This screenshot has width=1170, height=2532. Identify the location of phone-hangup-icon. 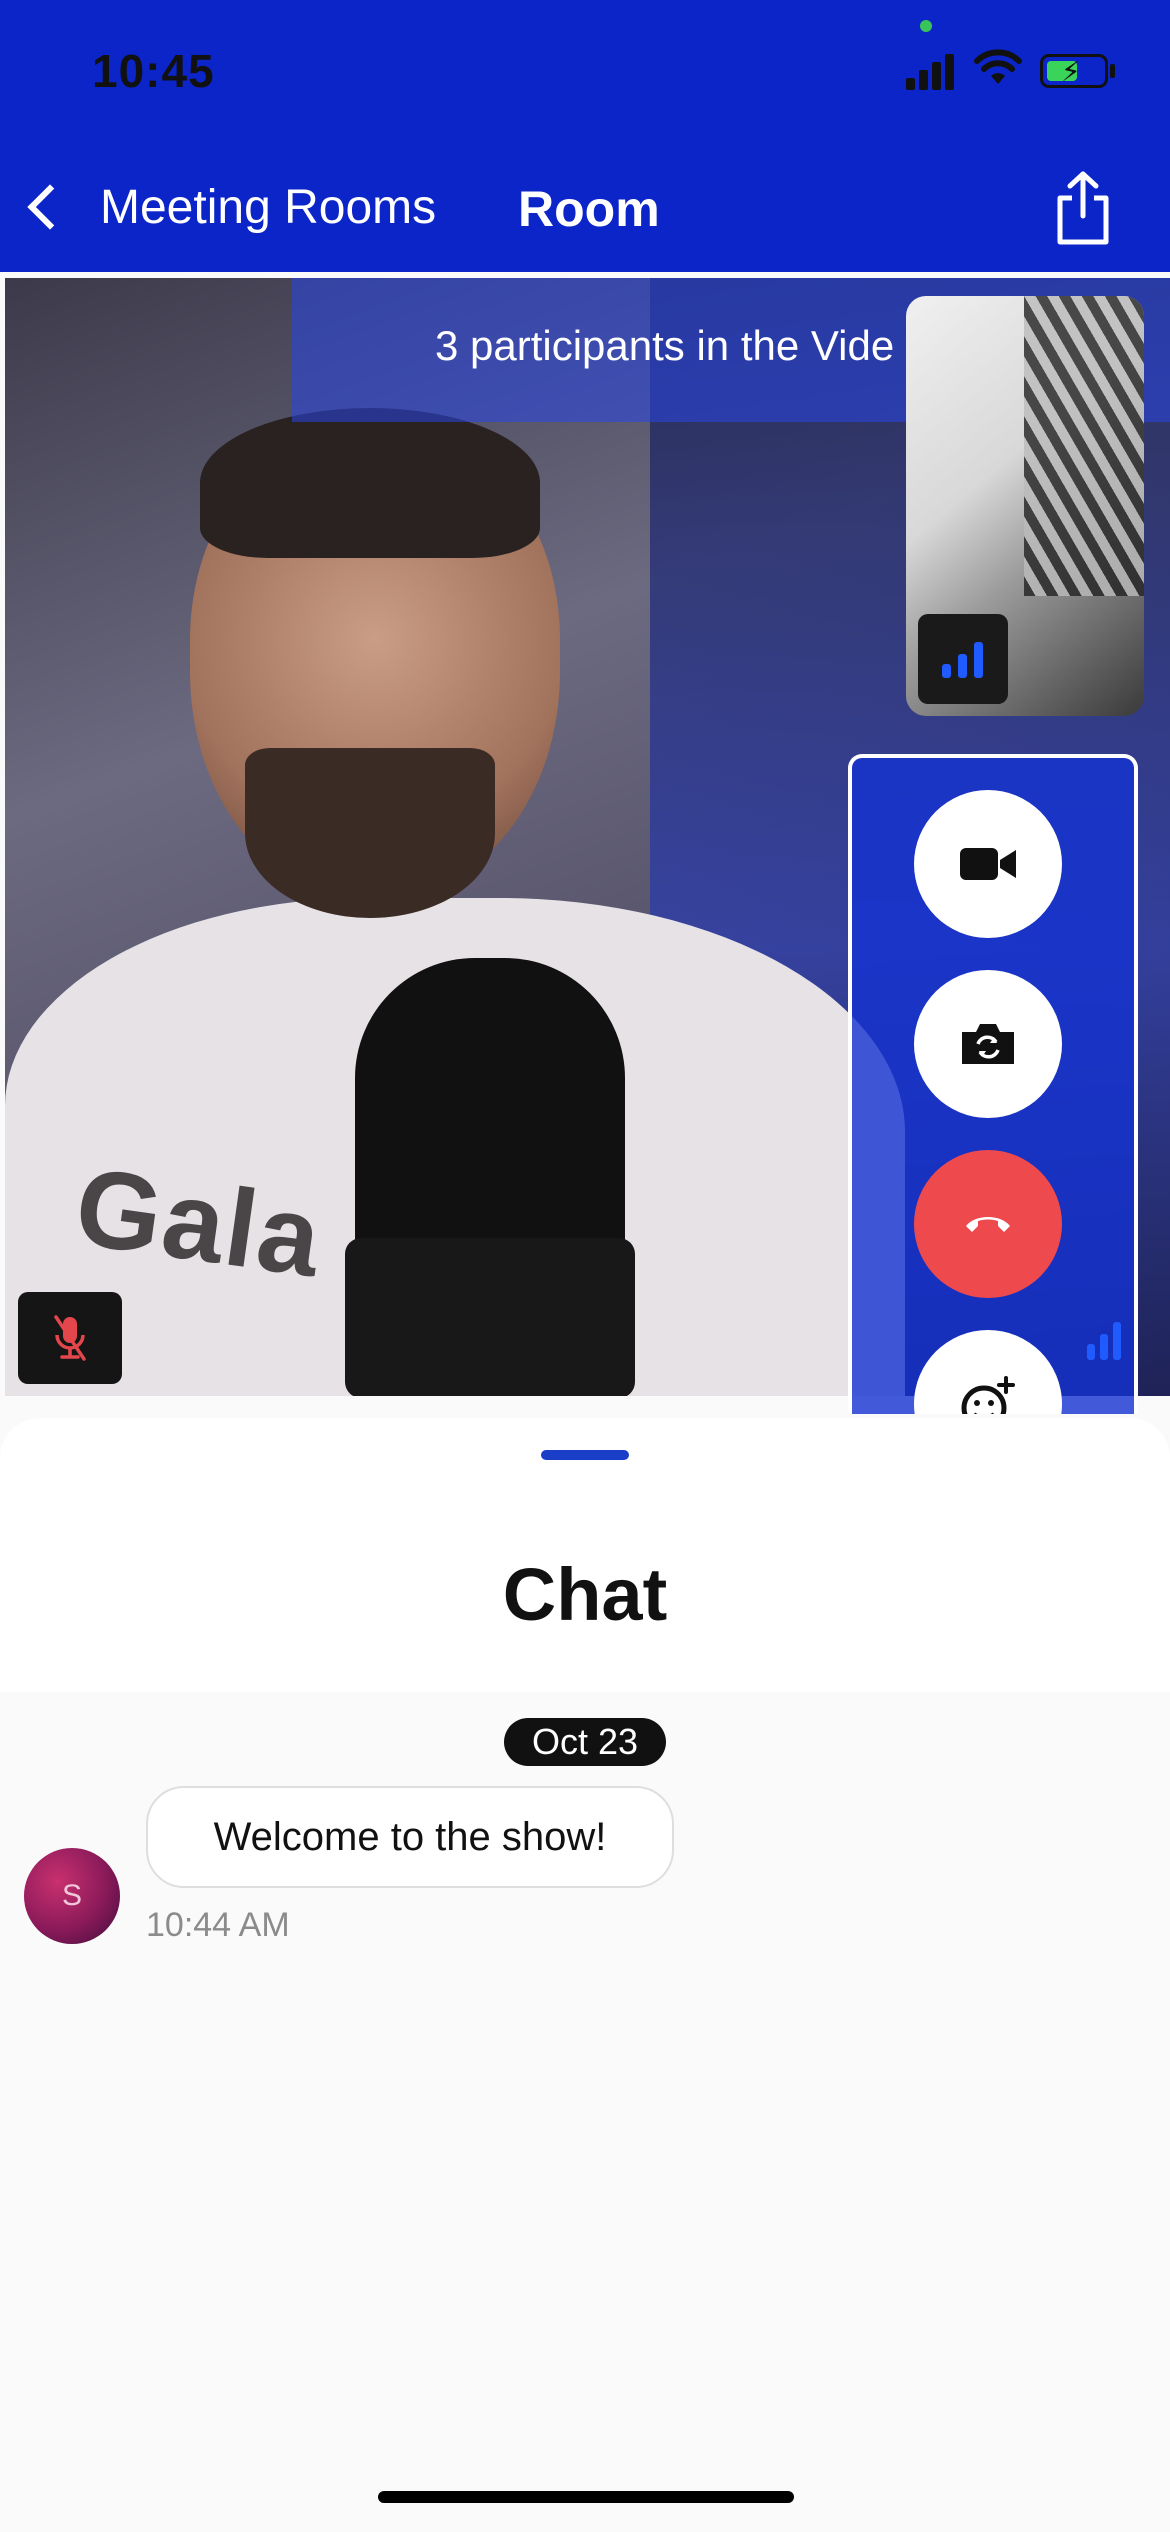
(988, 1224).